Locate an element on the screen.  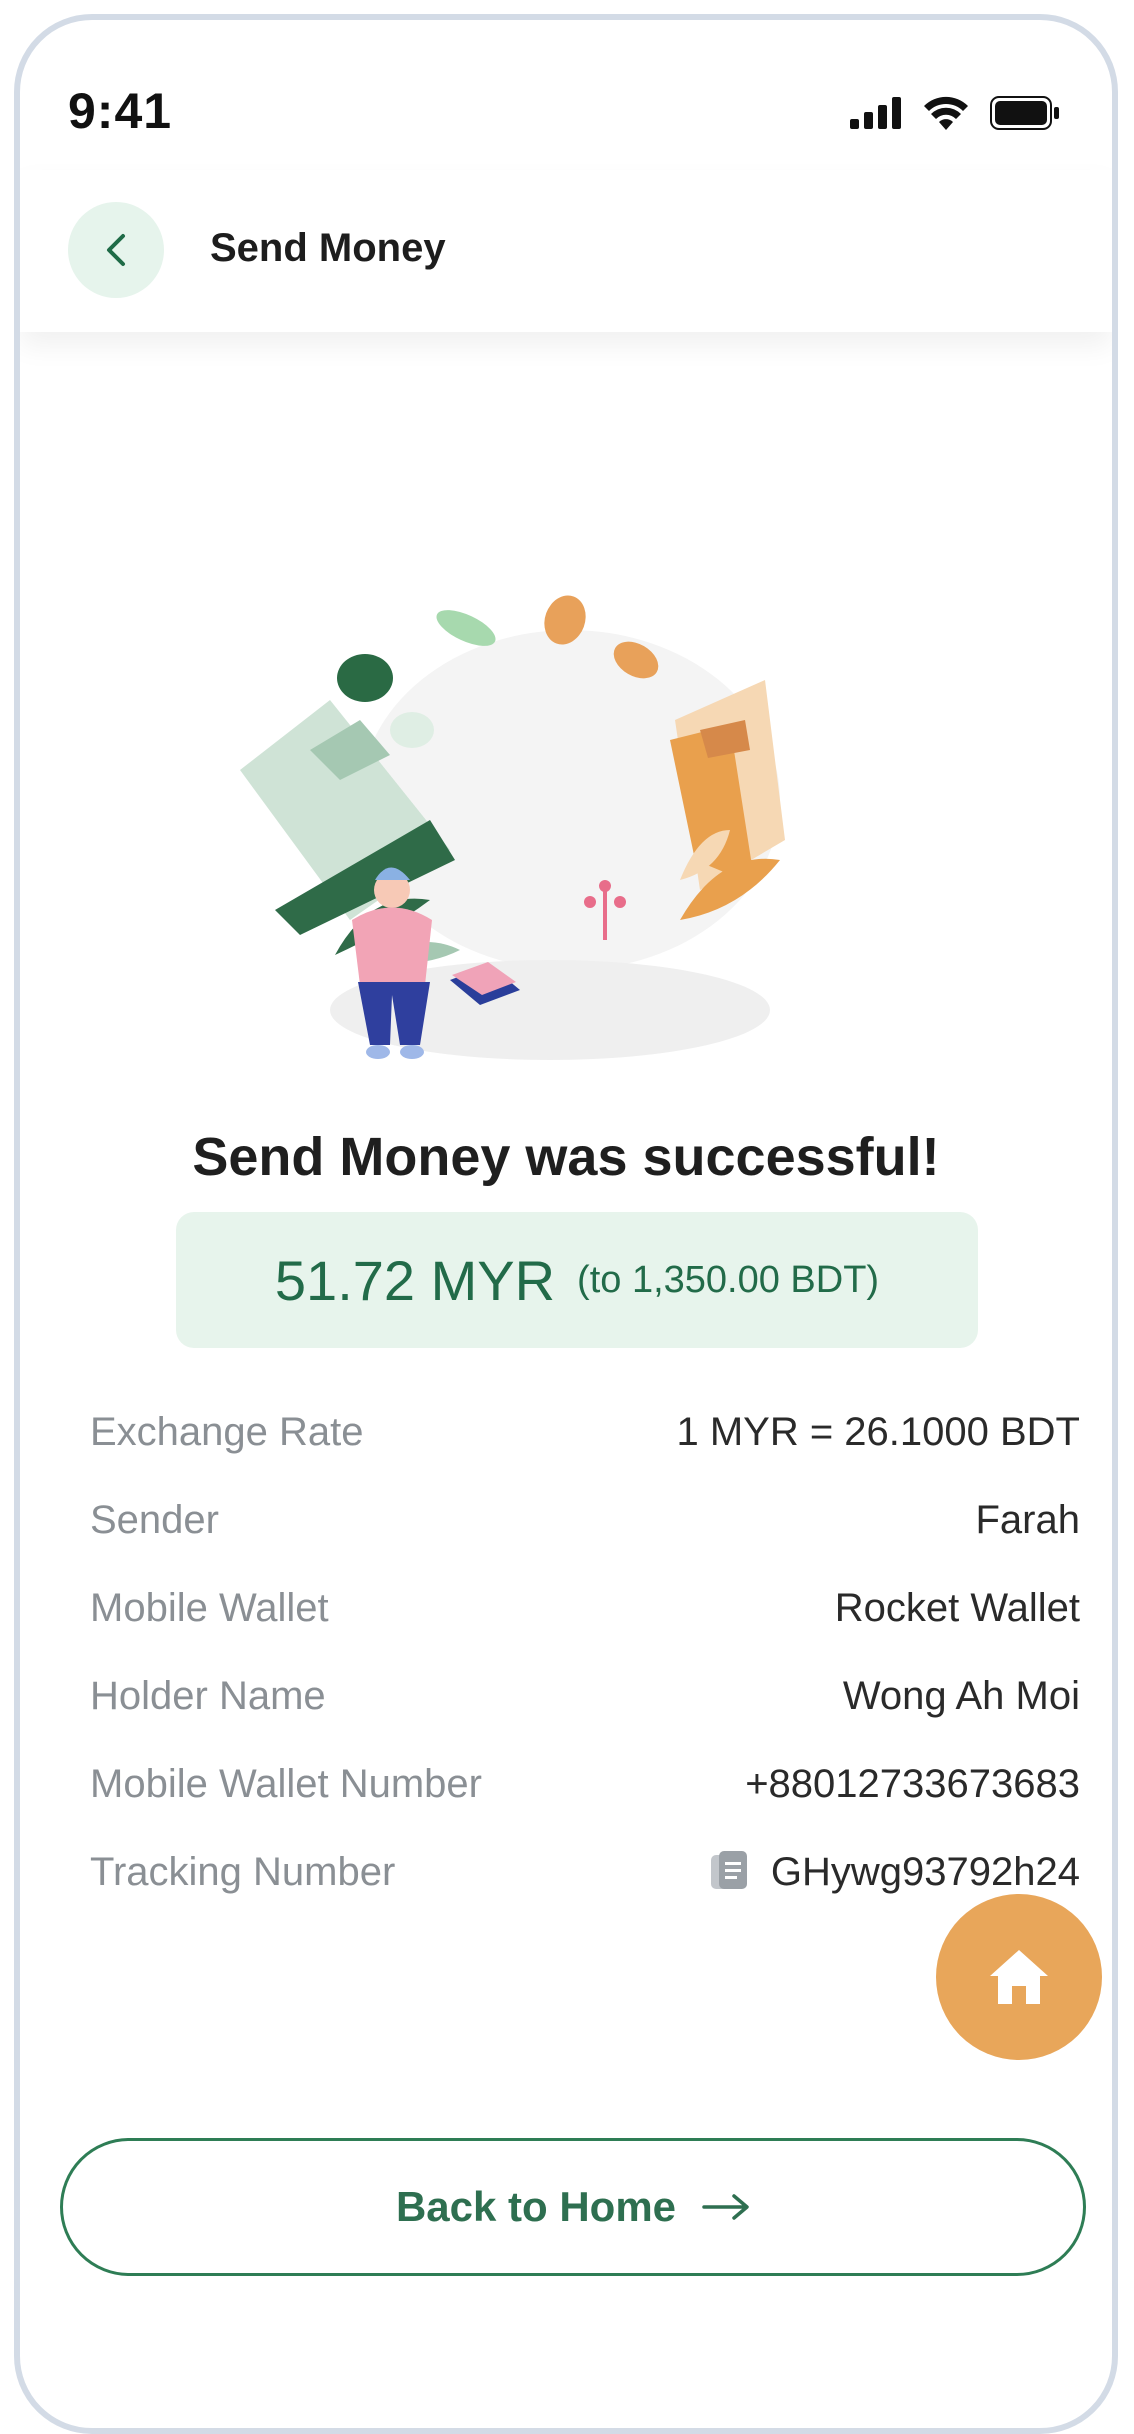
success-message: Send Money was successful! is located at coordinates (566, 1157).